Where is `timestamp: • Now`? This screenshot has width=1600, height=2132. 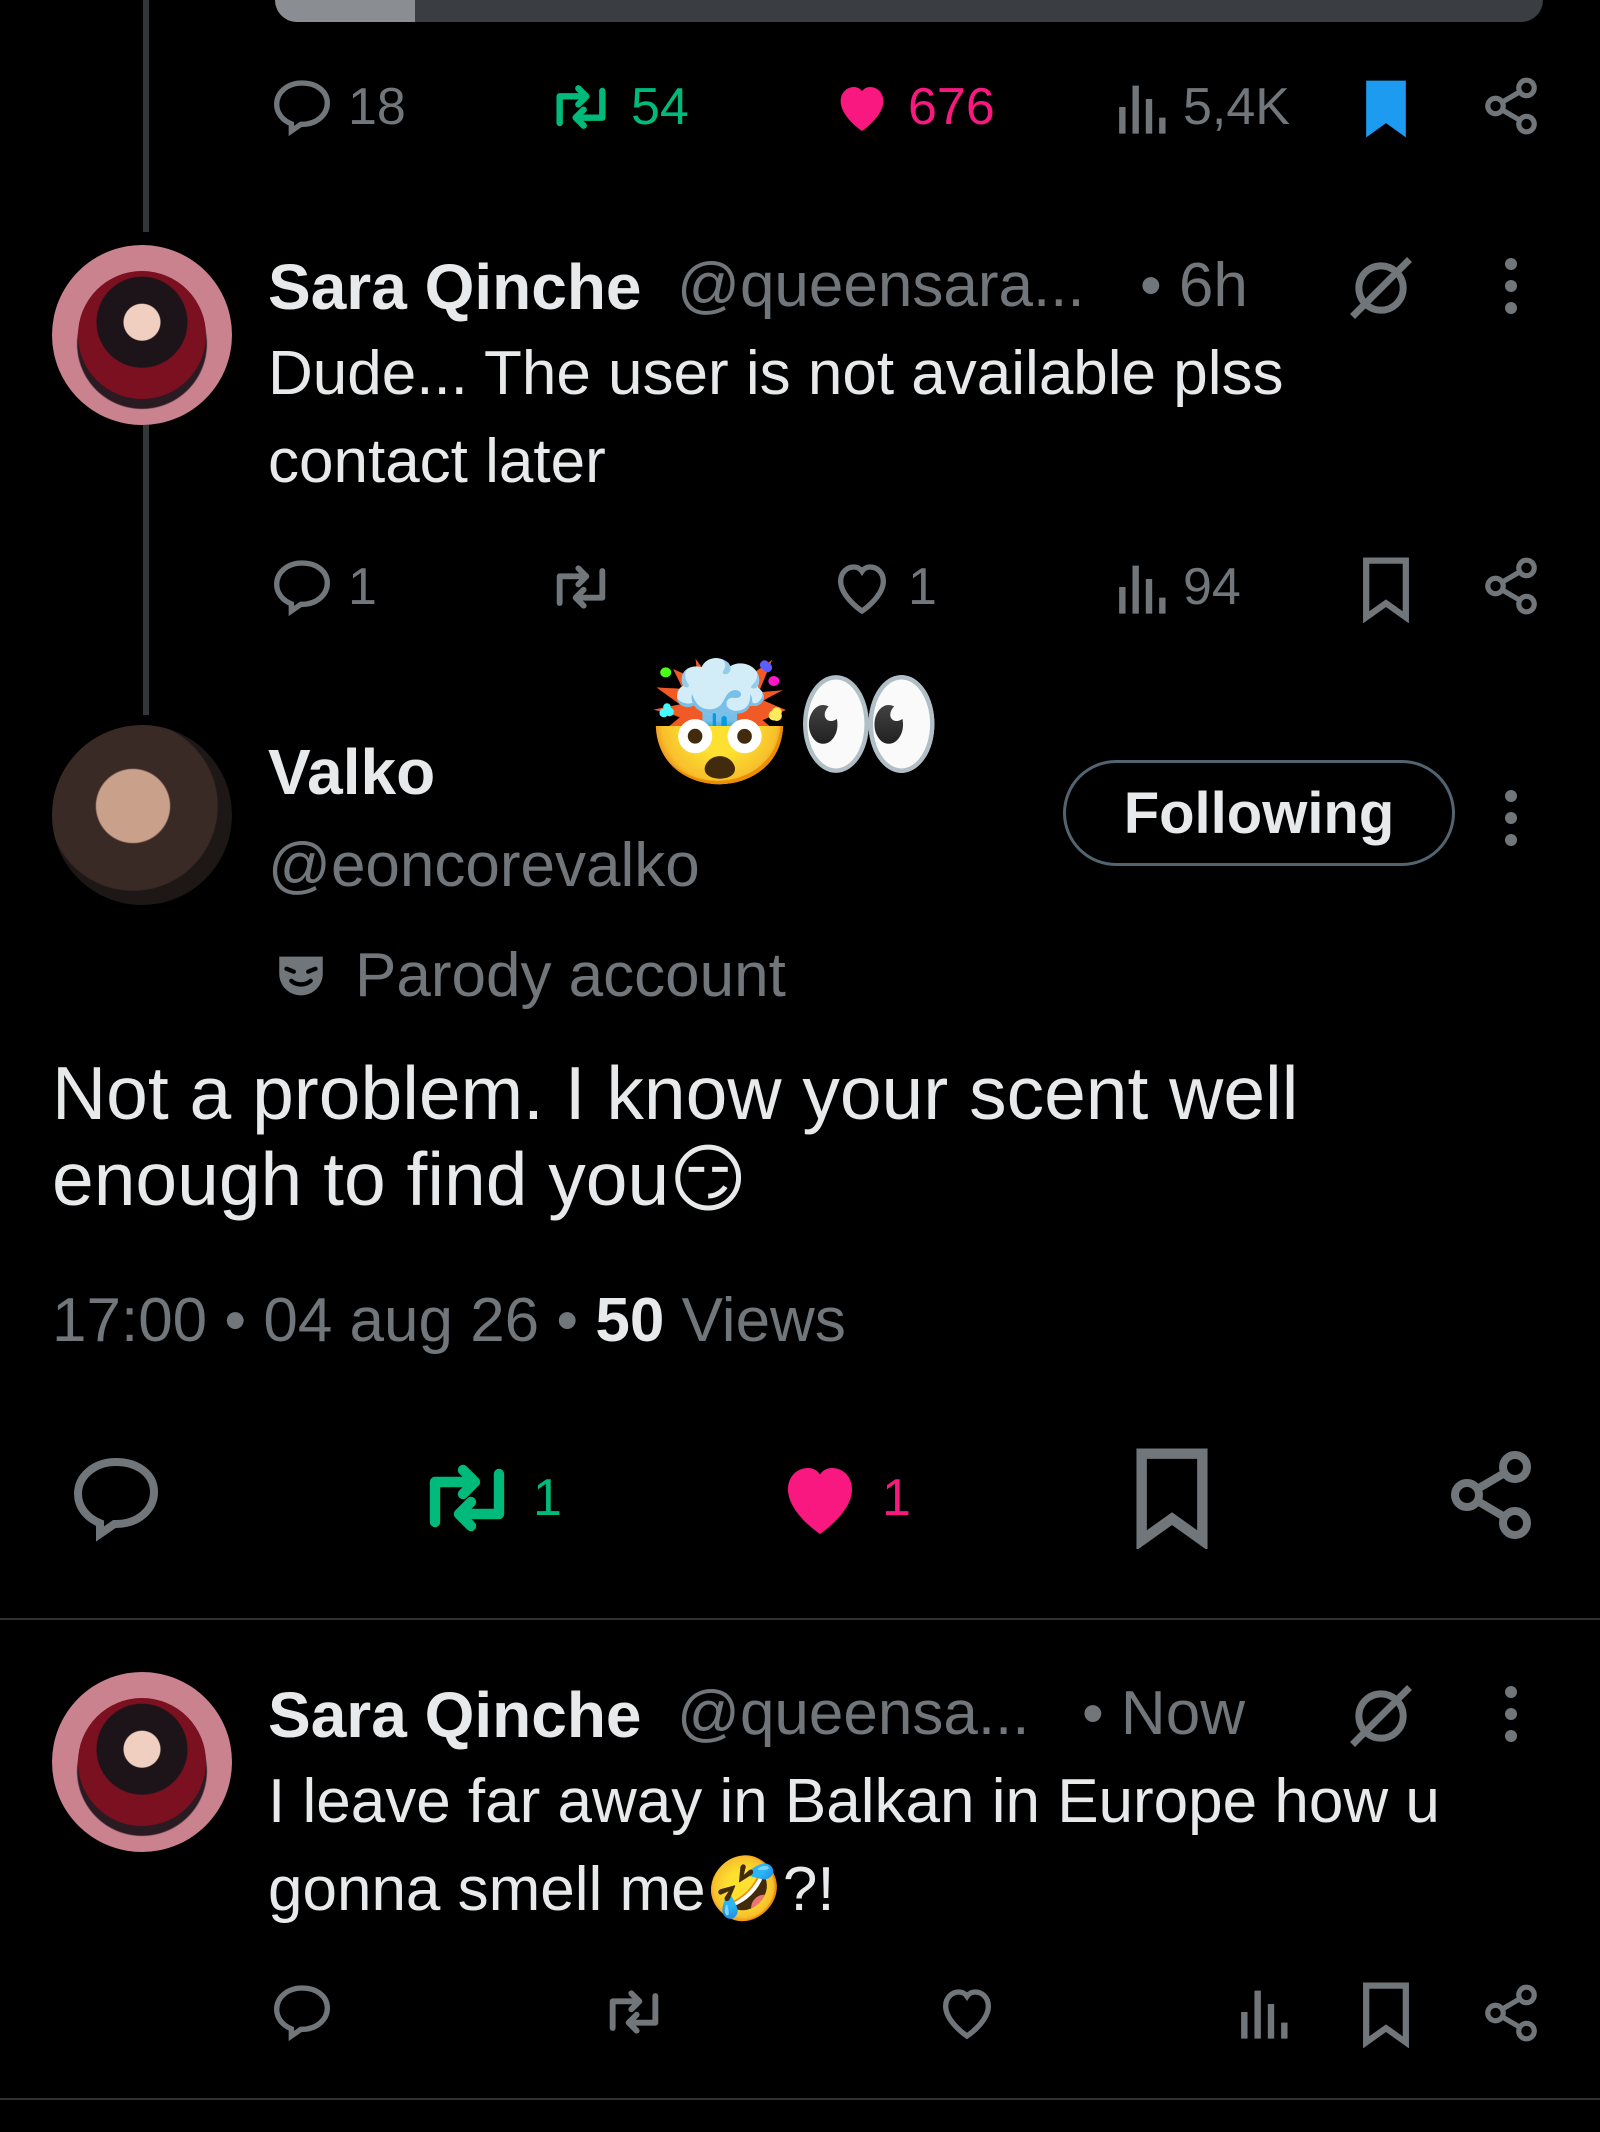
timestamp: • Now is located at coordinates (1163, 1713).